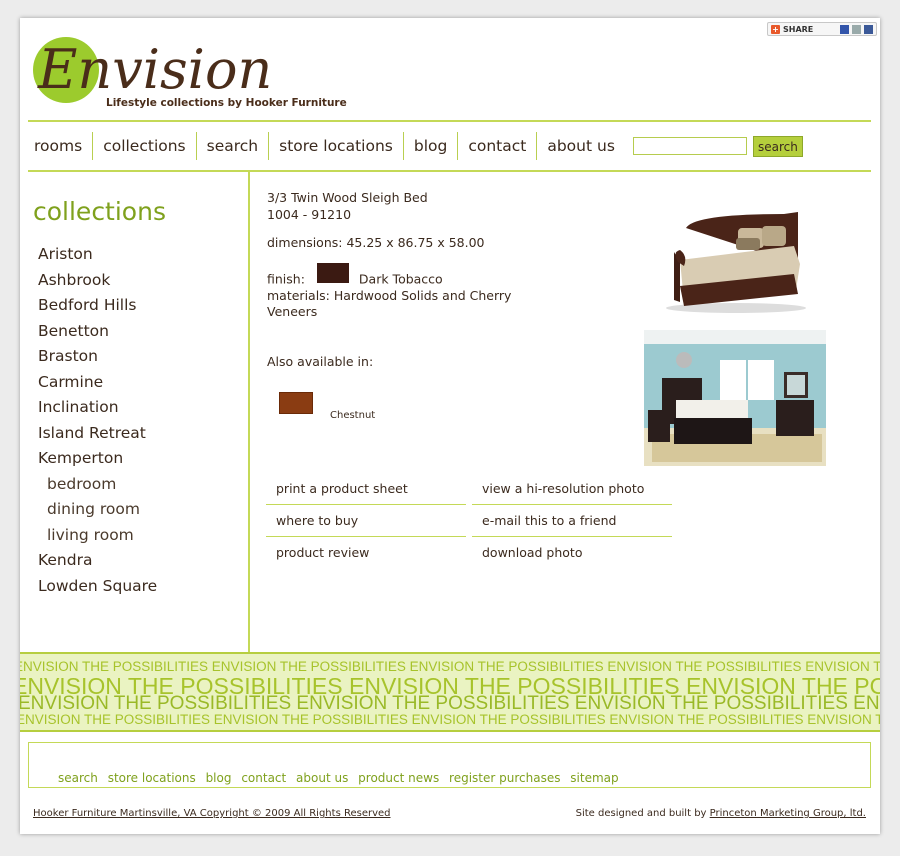 Image resolution: width=900 pixels, height=856 pixels. What do you see at coordinates (798, 29) in the screenshot?
I see `share-label: SHARE` at bounding box center [798, 29].